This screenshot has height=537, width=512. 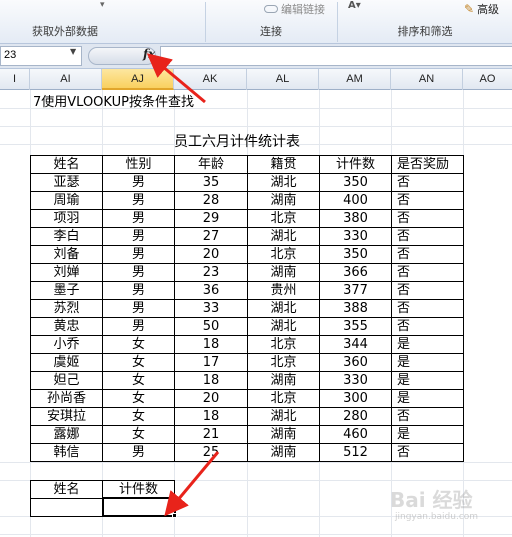 I want to click on watermark-logo: Bai 经验, so click(x=431, y=500).